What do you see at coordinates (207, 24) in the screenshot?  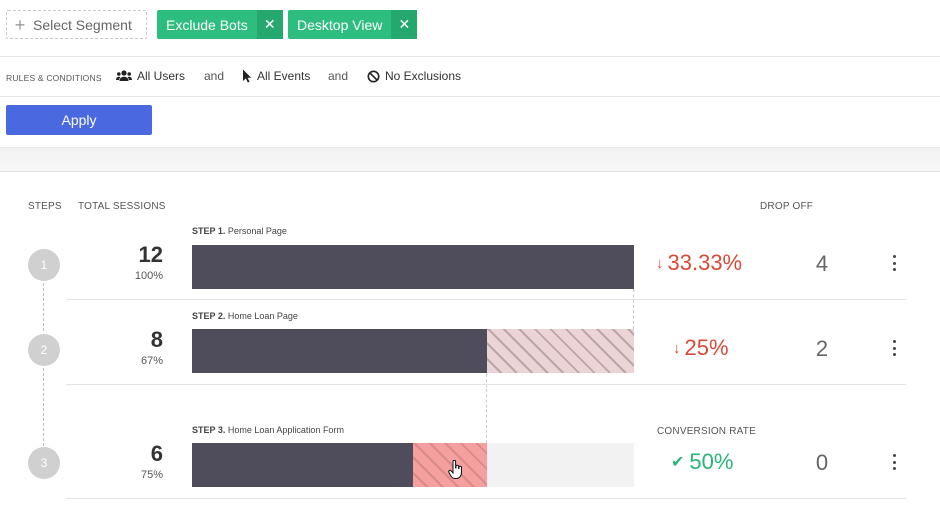 I see `segment-chip-label: Exclude Bots` at bounding box center [207, 24].